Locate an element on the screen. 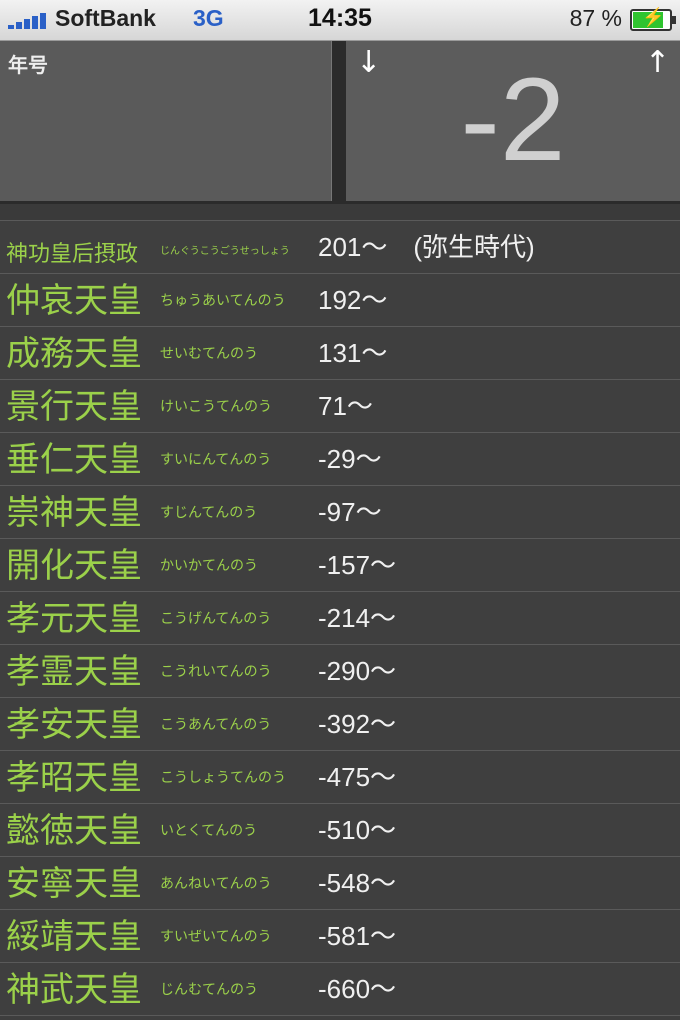  battery-percent: 87 % is located at coordinates (595, 18).